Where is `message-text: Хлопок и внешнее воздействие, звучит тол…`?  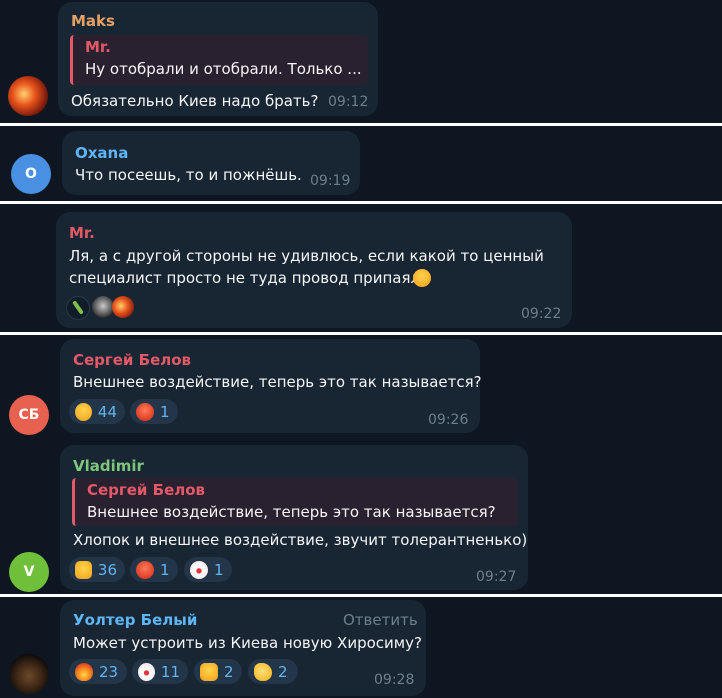 message-text: Хлопок и внешнее воздействие, звучит тол… is located at coordinates (300, 540).